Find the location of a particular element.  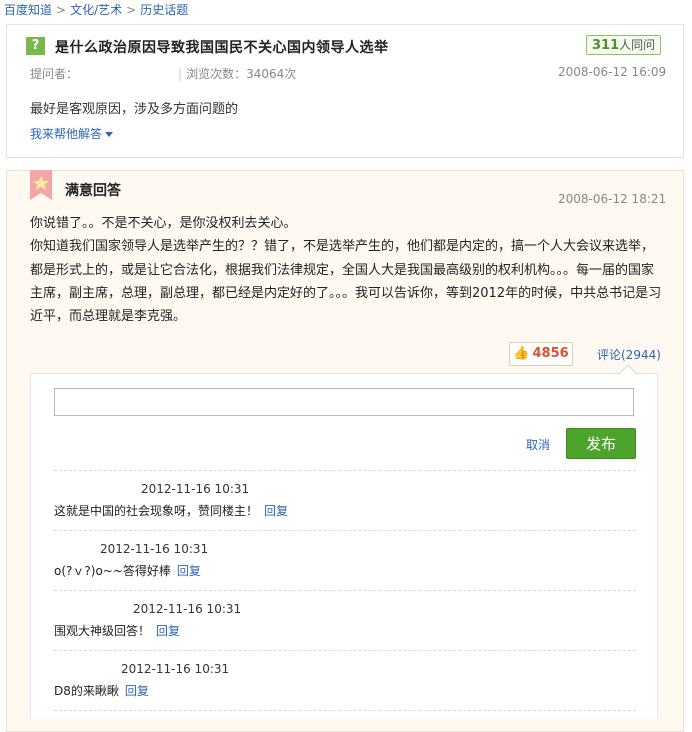

comment-text: o(?ｖ?)o~~答得好棒 is located at coordinates (112, 571).